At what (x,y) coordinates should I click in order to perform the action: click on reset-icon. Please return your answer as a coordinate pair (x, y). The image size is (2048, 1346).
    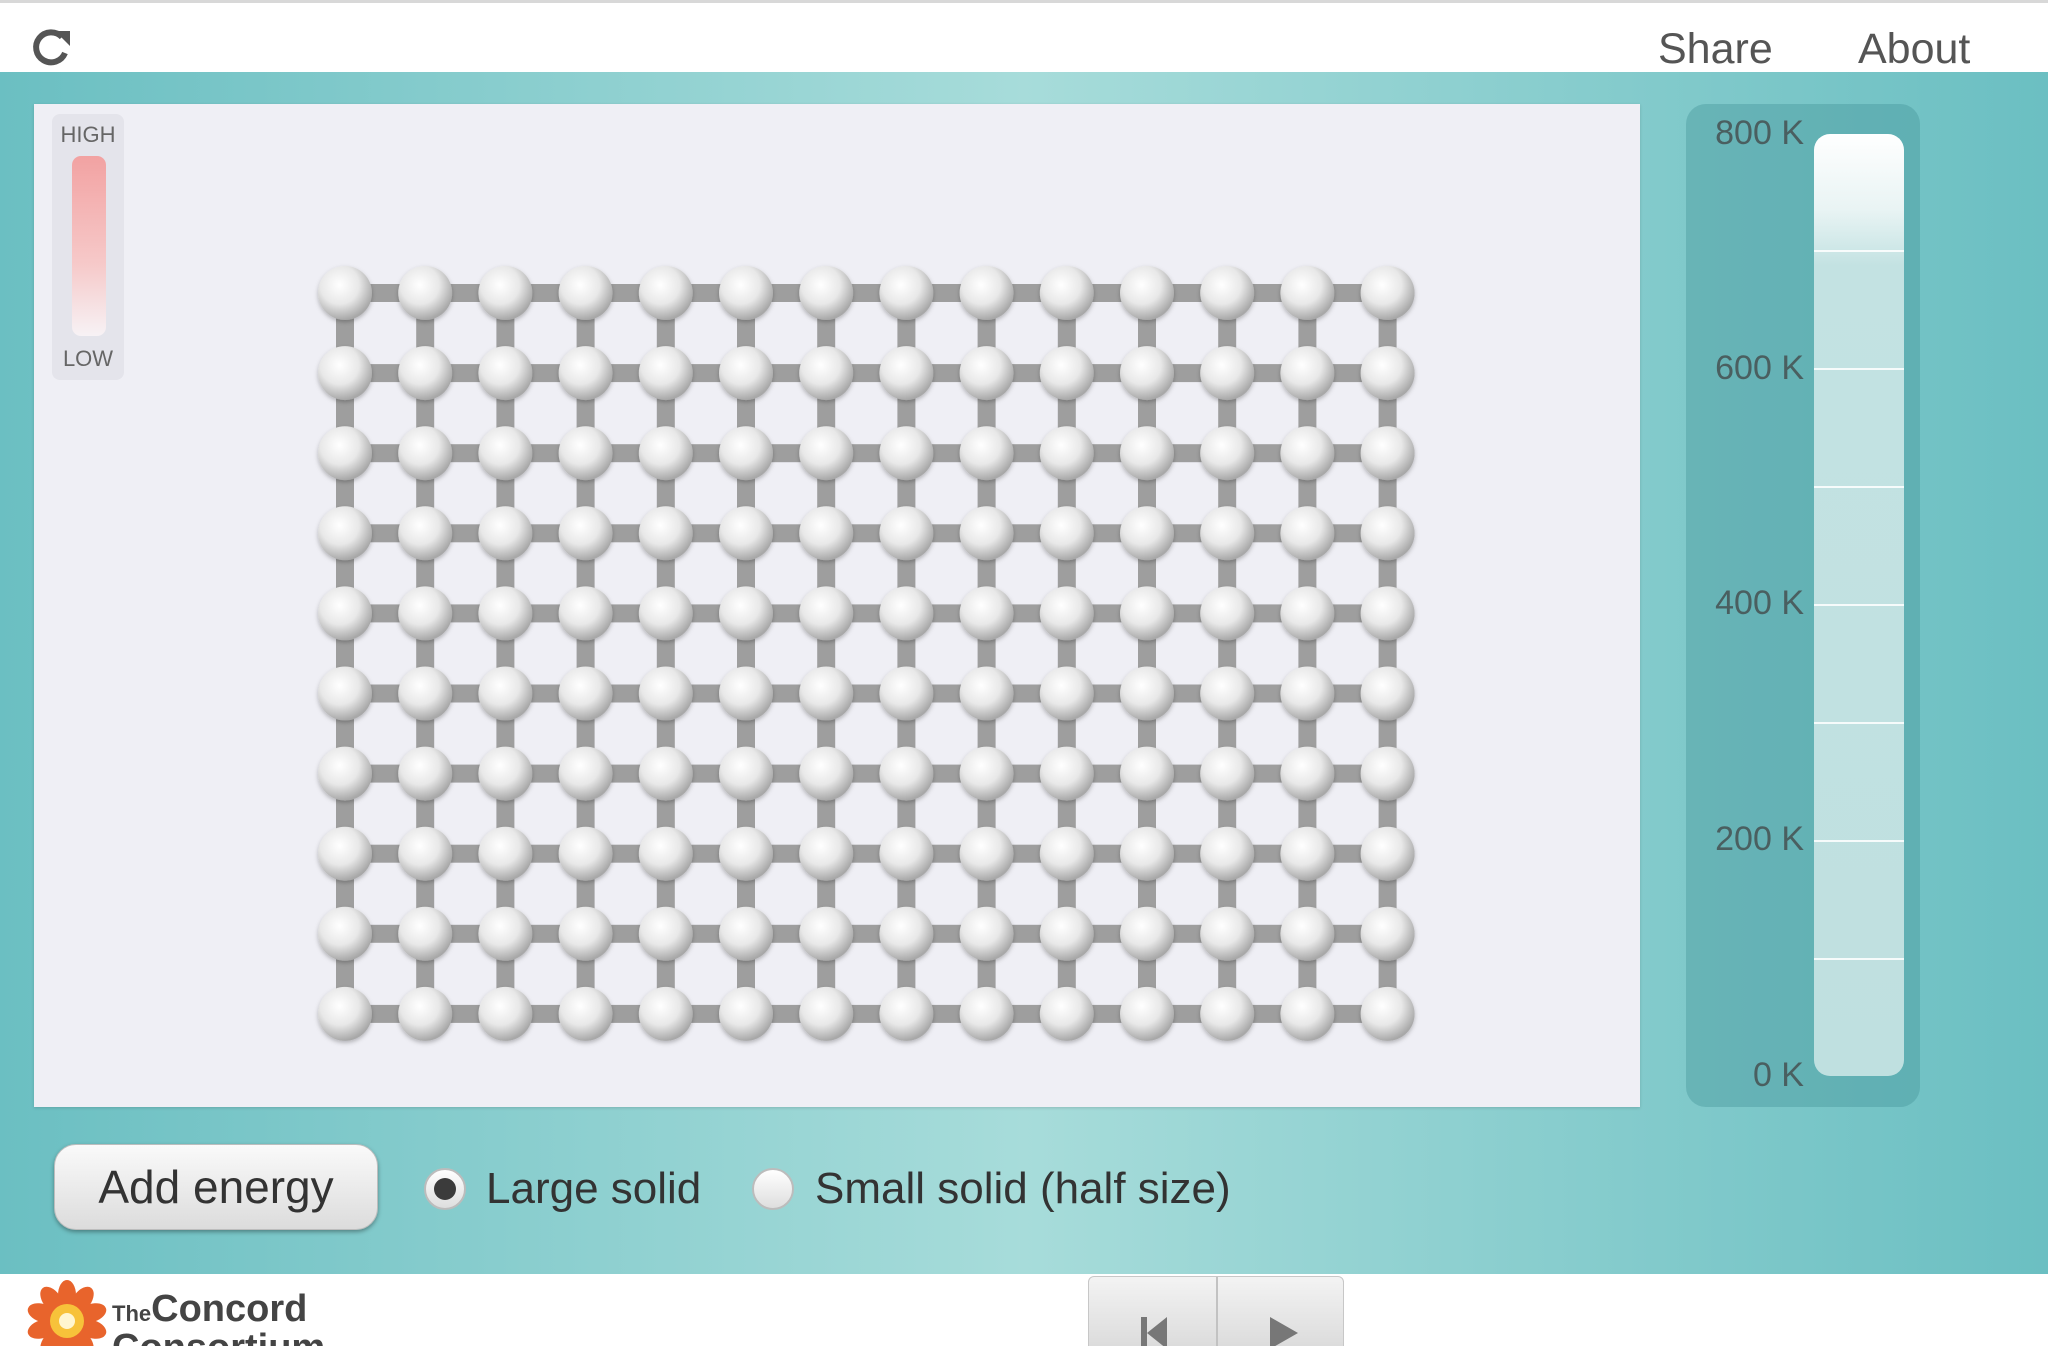
    Looking at the image, I should click on (1152, 1311).